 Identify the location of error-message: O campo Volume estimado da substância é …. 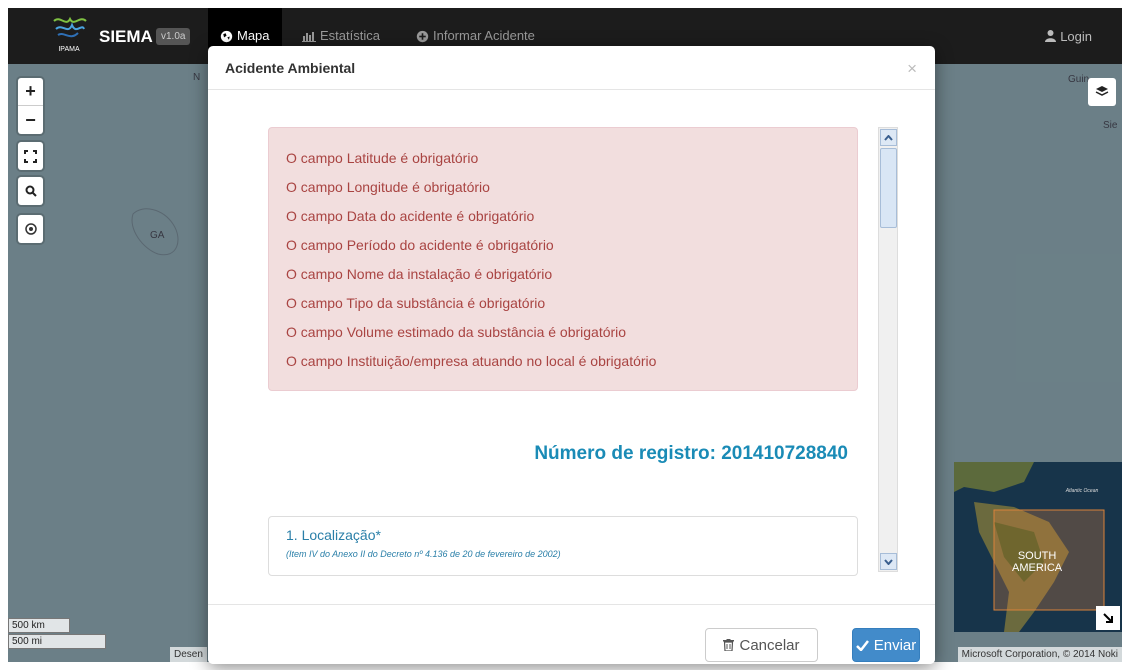
(456, 332).